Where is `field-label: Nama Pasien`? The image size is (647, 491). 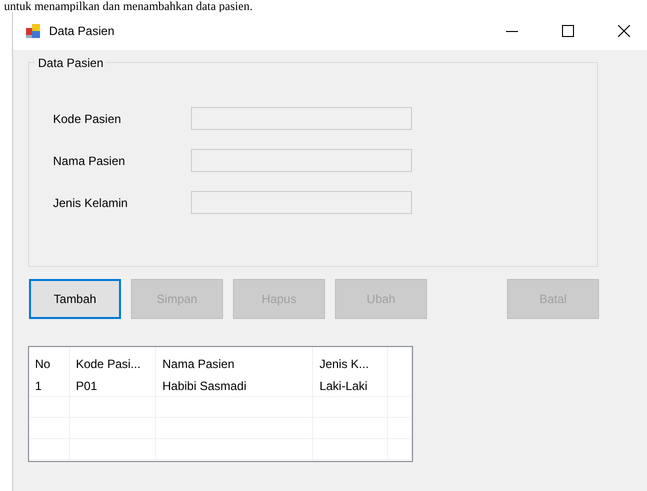
field-label: Nama Pasien is located at coordinates (89, 161).